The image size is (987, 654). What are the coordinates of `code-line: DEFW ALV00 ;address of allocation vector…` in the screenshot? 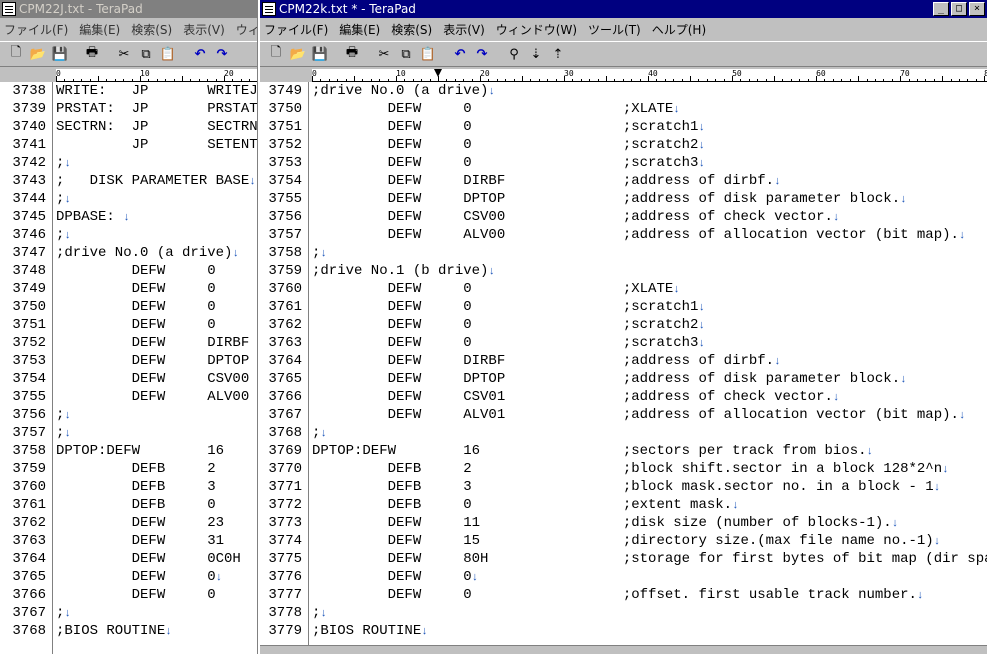 It's located at (649, 235).